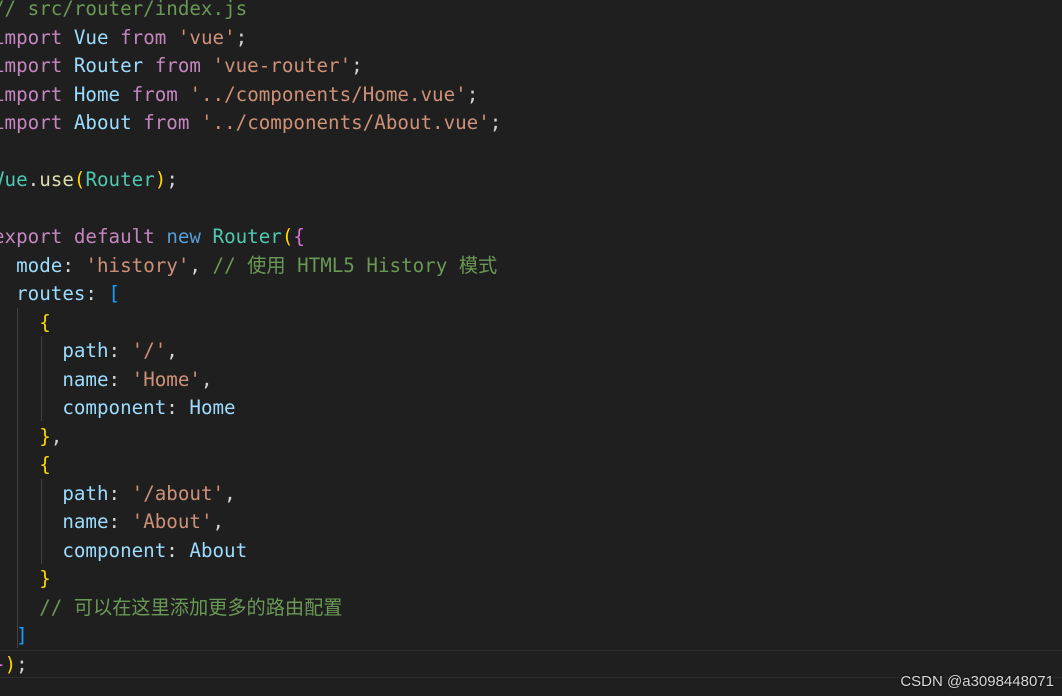  What do you see at coordinates (250, 522) in the screenshot?
I see `code-line: name: 'About',` at bounding box center [250, 522].